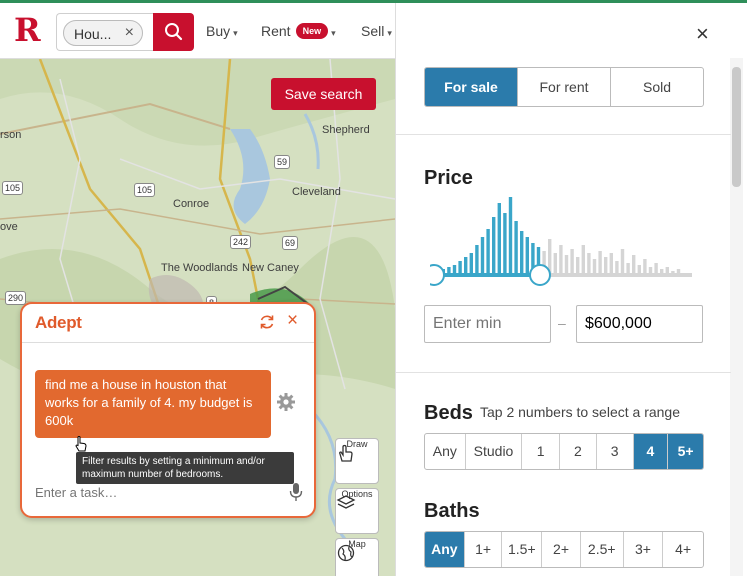 Image resolution: width=747 pixels, height=576 pixels. I want to click on baths-option-any: Any, so click(445, 549).